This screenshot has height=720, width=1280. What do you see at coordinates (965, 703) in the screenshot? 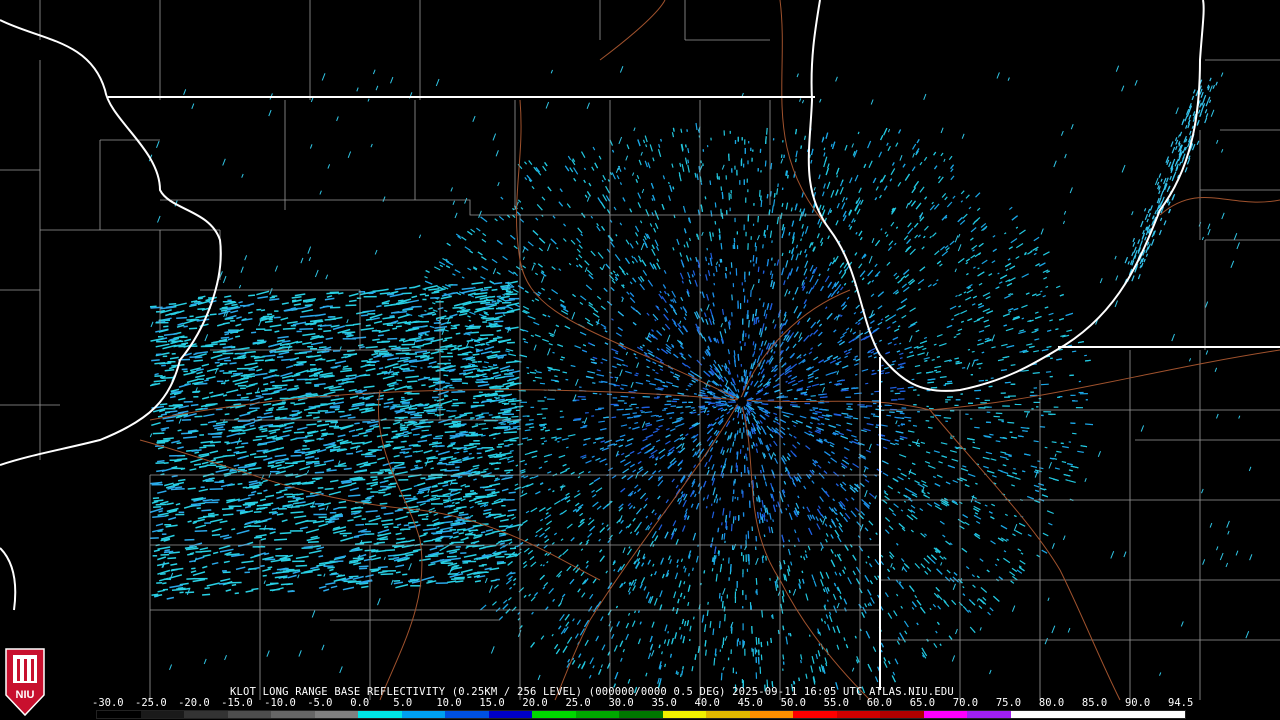
I see `scale-label: 70.0` at bounding box center [965, 703].